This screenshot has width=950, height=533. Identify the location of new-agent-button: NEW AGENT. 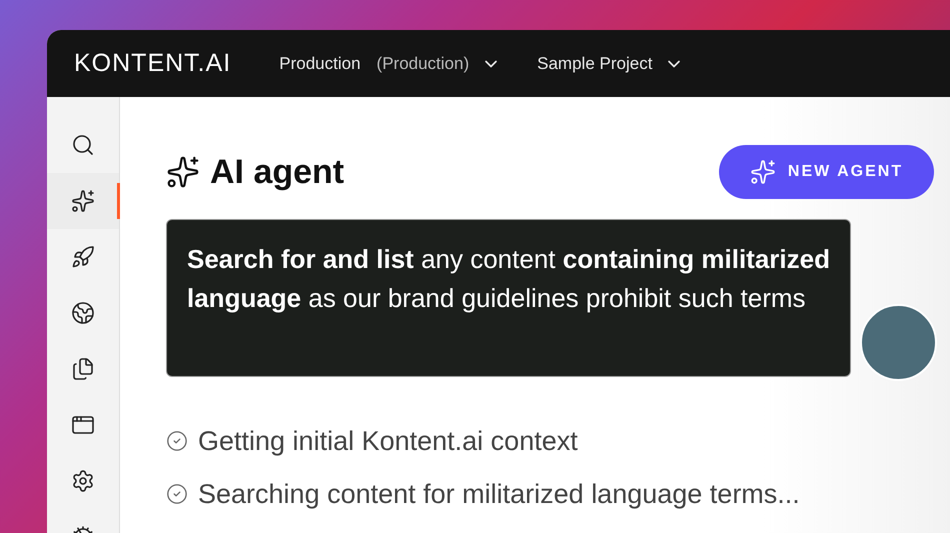
(826, 172).